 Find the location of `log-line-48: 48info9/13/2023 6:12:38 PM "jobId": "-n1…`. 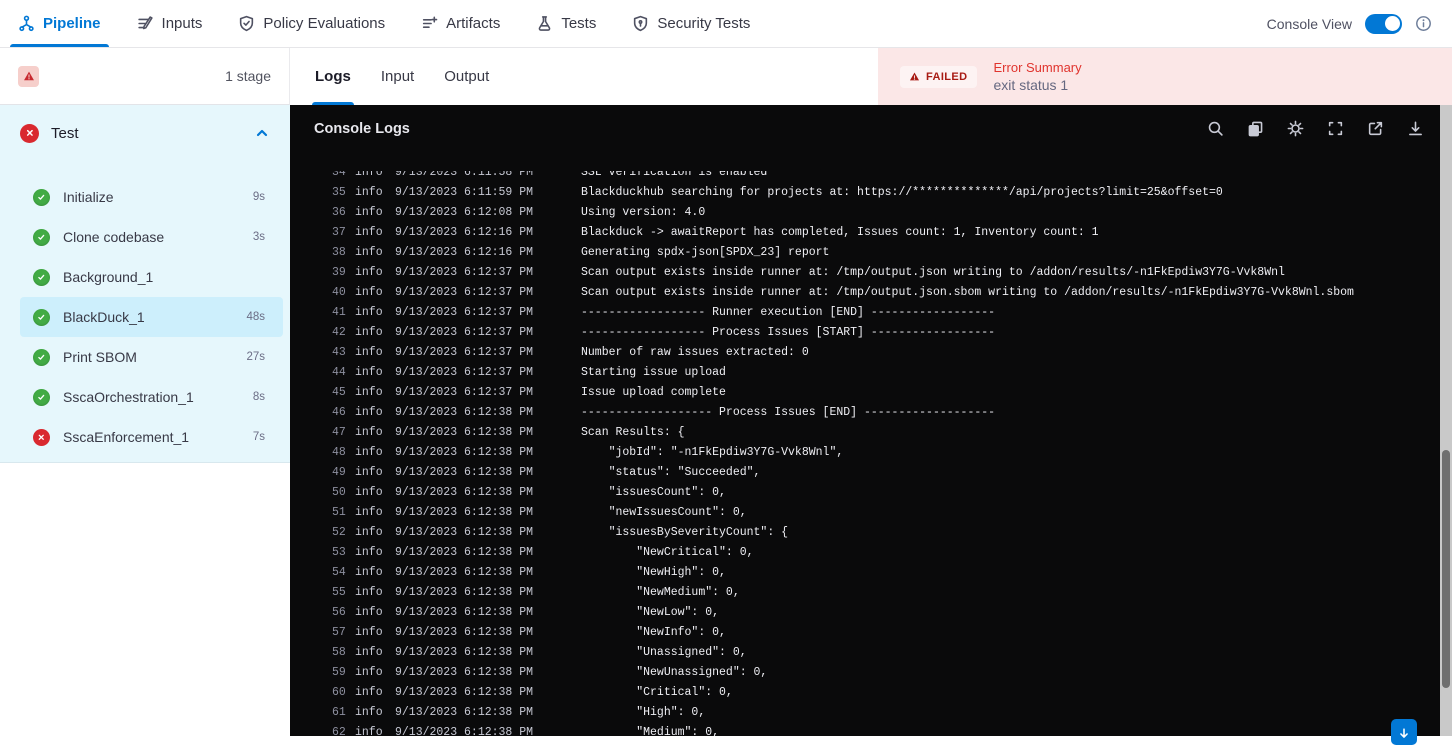

log-line-48: 48info9/13/2023 6:12:38 PM "jobId": "-n1… is located at coordinates (865, 453).